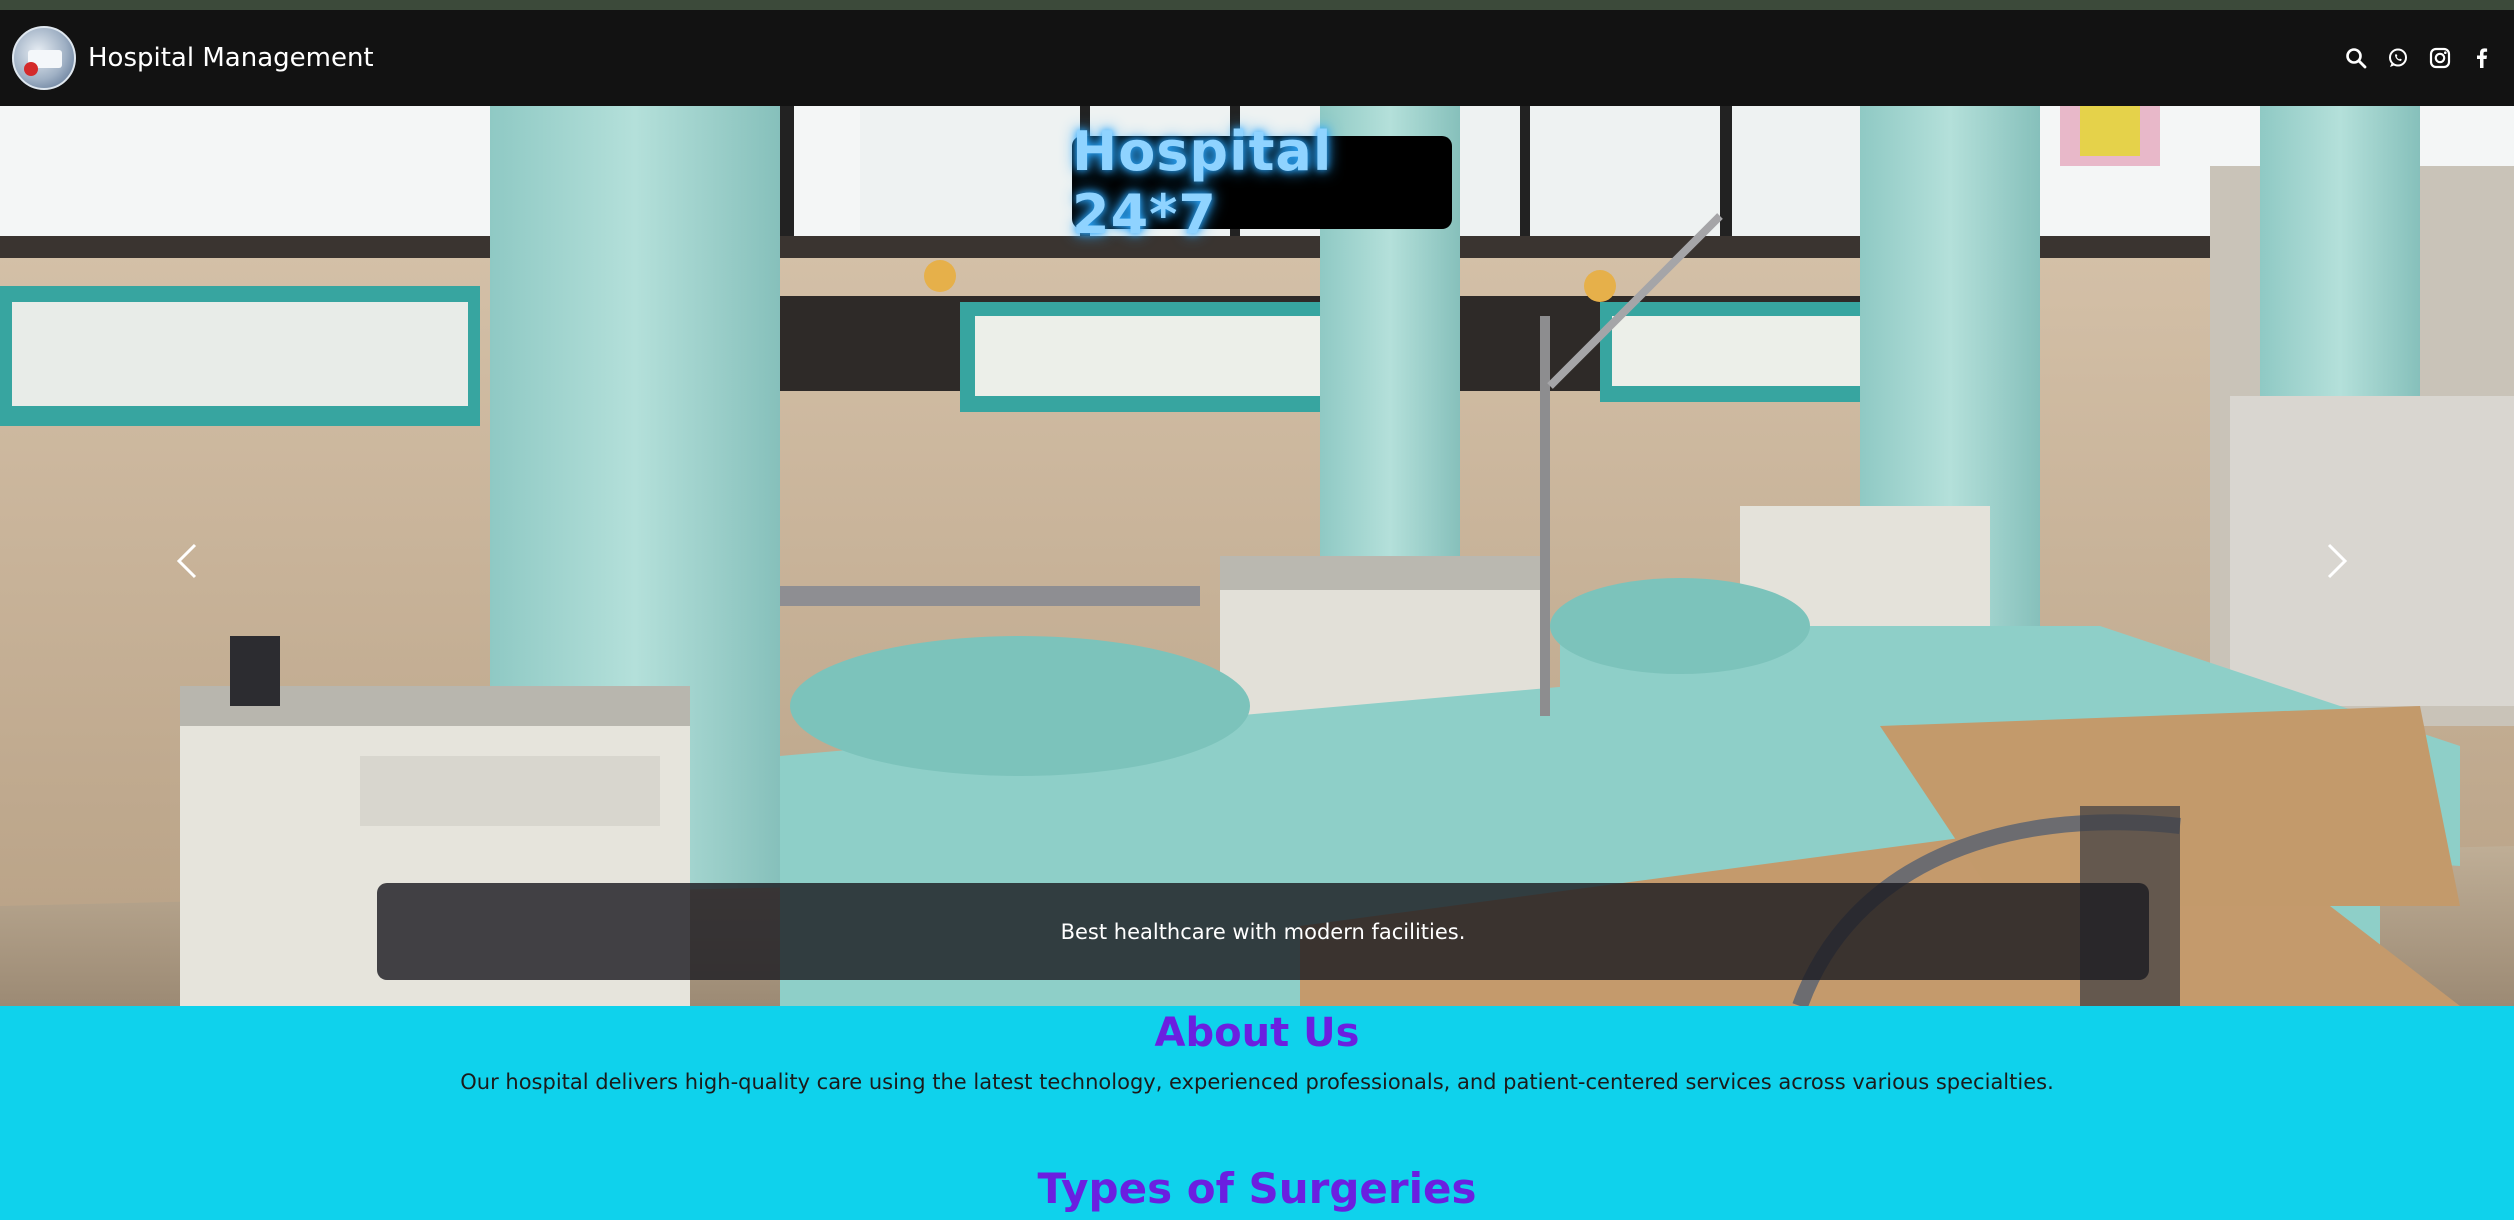 This screenshot has width=2514, height=1220. I want to click on top-strip, so click(1257, 5).